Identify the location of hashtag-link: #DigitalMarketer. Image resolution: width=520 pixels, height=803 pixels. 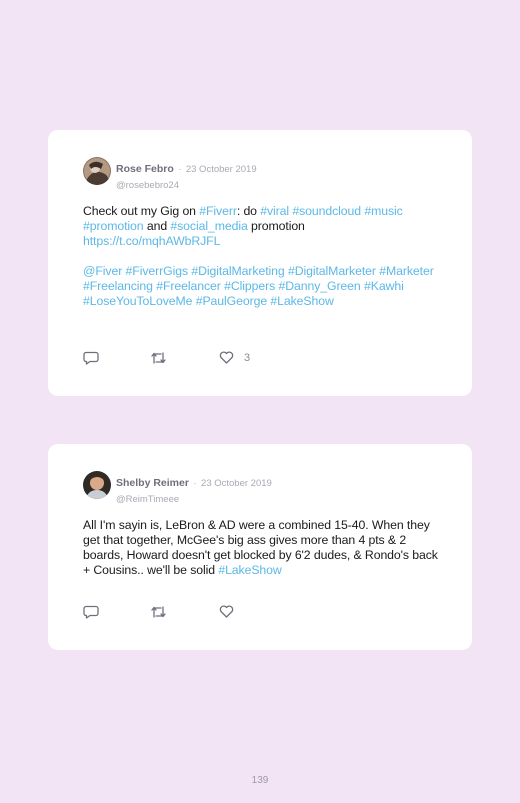
(332, 271).